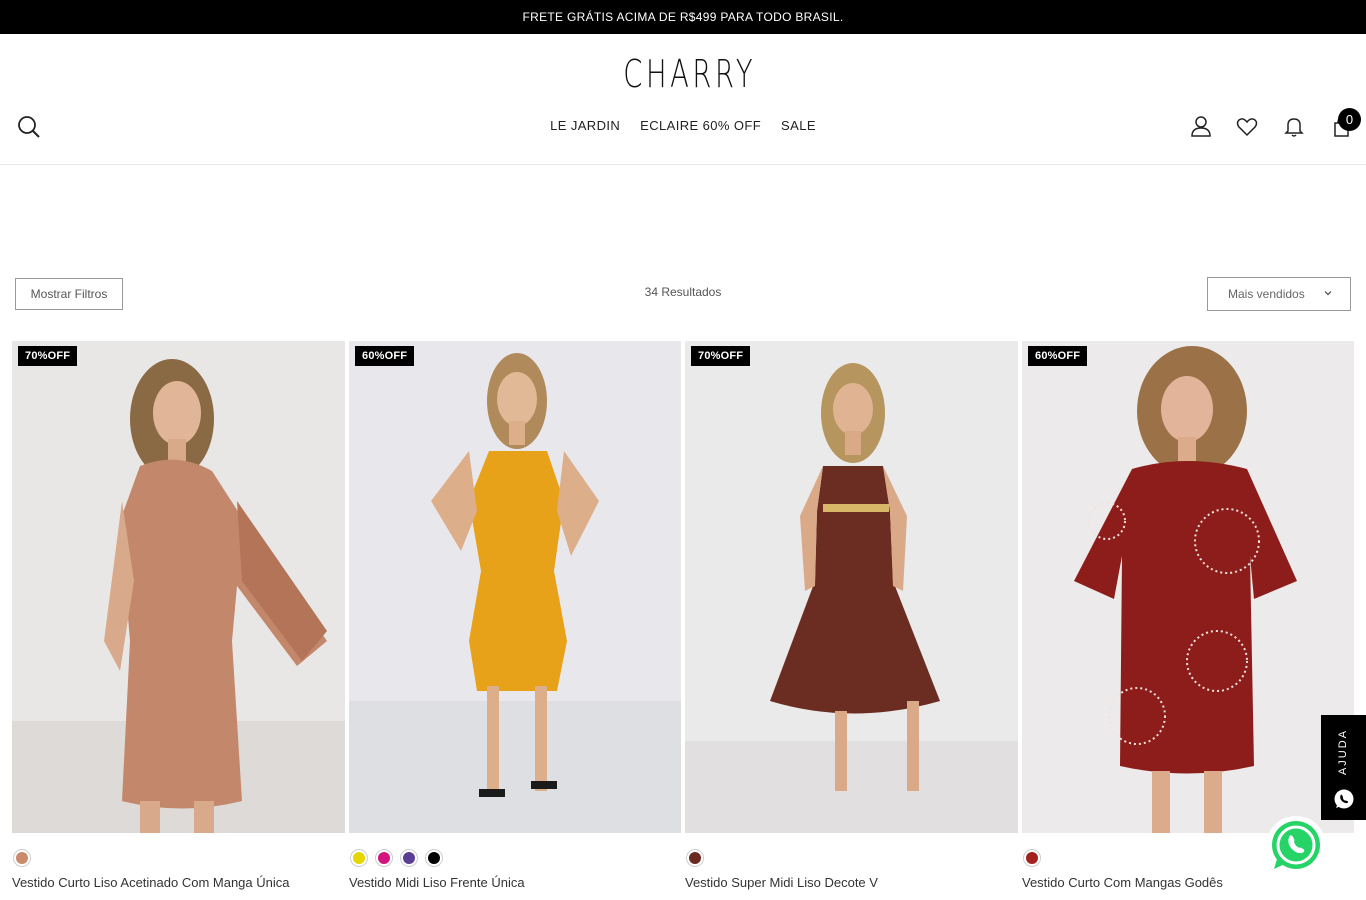 This screenshot has height=900, width=1366. I want to click on help-label-wrap: AJUDA, so click(1343, 752).